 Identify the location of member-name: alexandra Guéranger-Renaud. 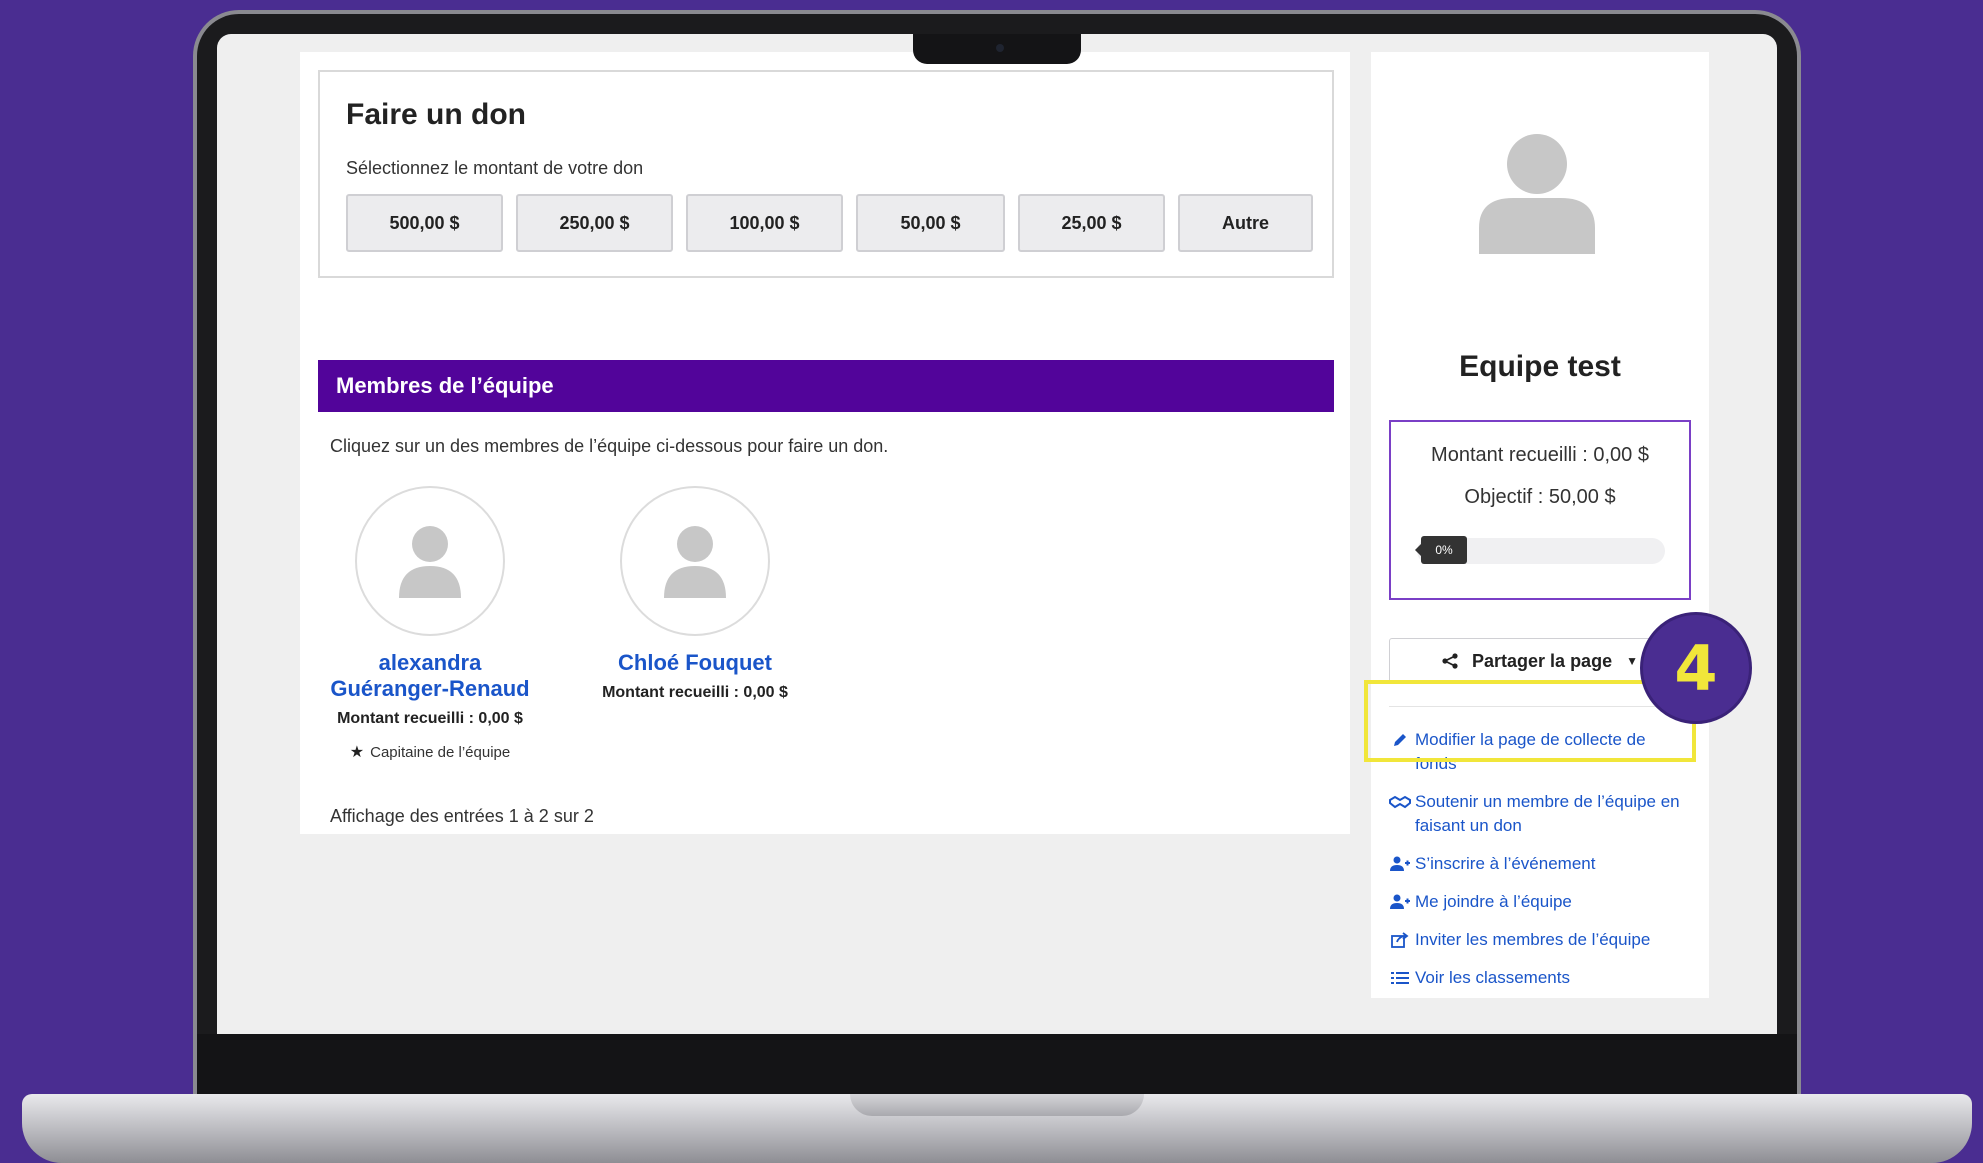
(430, 676).